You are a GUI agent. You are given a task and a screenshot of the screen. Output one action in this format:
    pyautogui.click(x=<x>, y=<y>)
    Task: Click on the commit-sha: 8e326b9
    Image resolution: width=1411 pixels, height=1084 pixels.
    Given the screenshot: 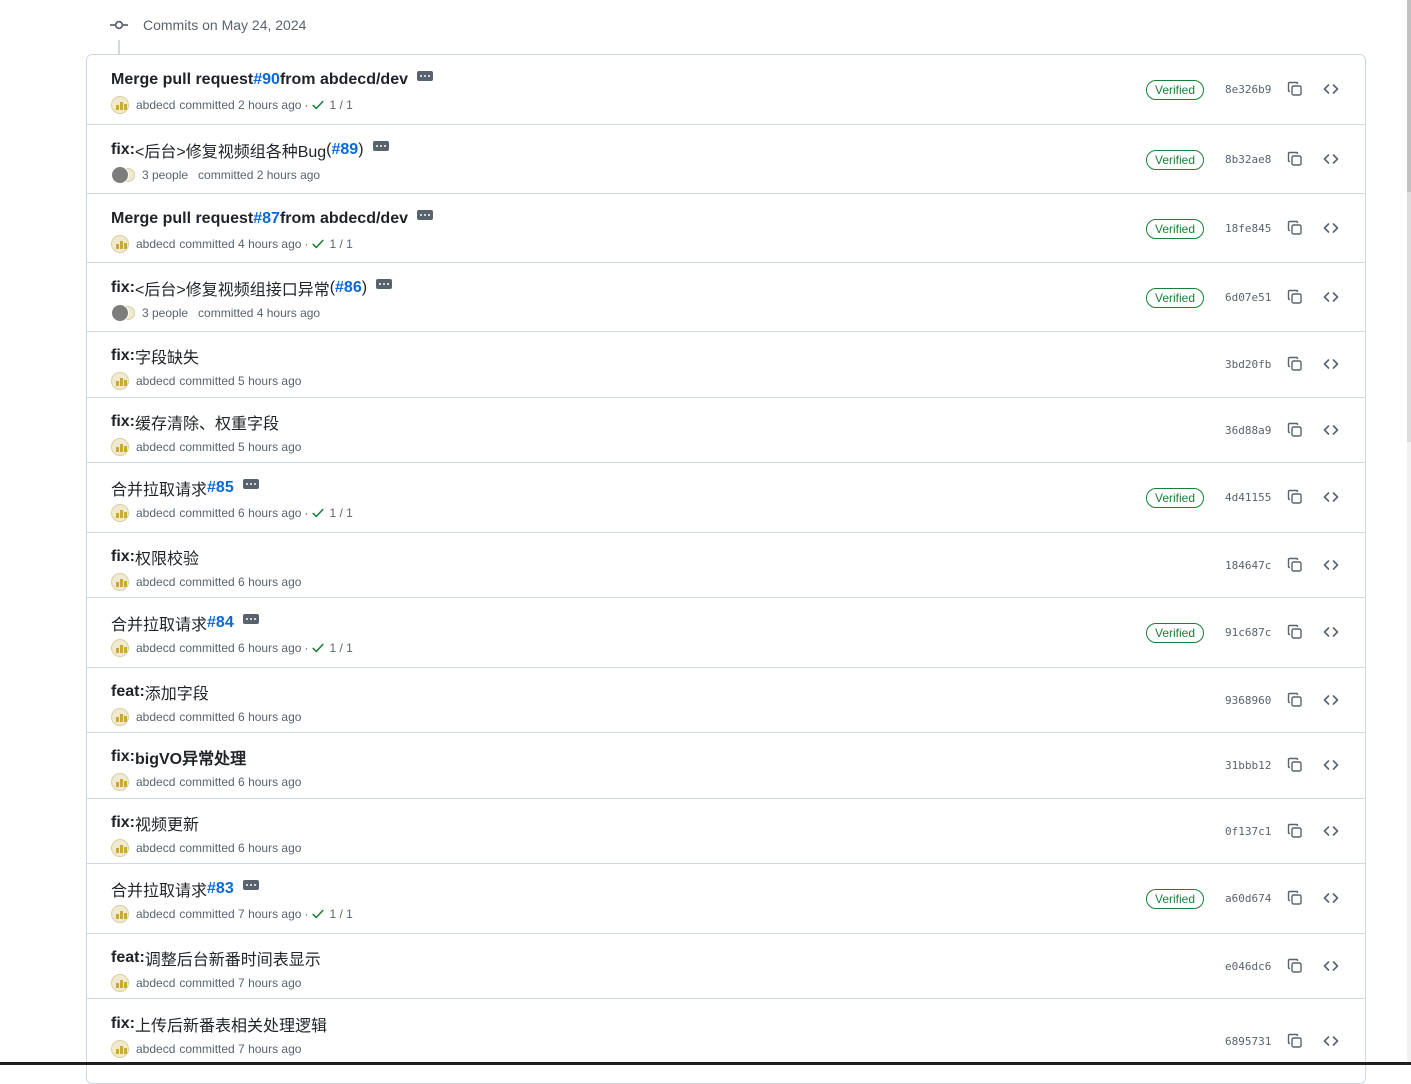 What is the action you would take?
    pyautogui.click(x=1248, y=89)
    